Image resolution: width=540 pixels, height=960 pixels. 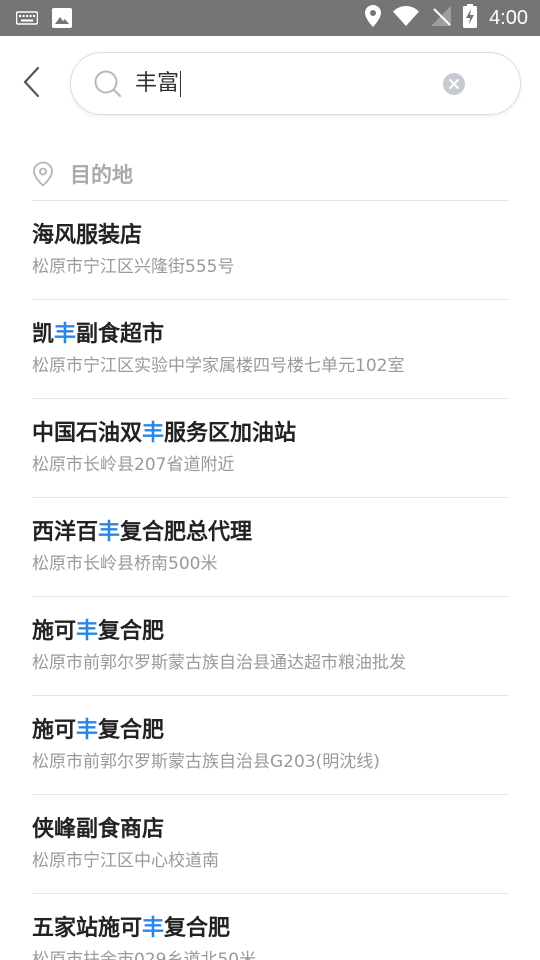 What do you see at coordinates (270, 645) in the screenshot?
I see `result-item: 施可丰复合肥松原市前郭尔罗斯蒙古族自治县通达超市粮油批发` at bounding box center [270, 645].